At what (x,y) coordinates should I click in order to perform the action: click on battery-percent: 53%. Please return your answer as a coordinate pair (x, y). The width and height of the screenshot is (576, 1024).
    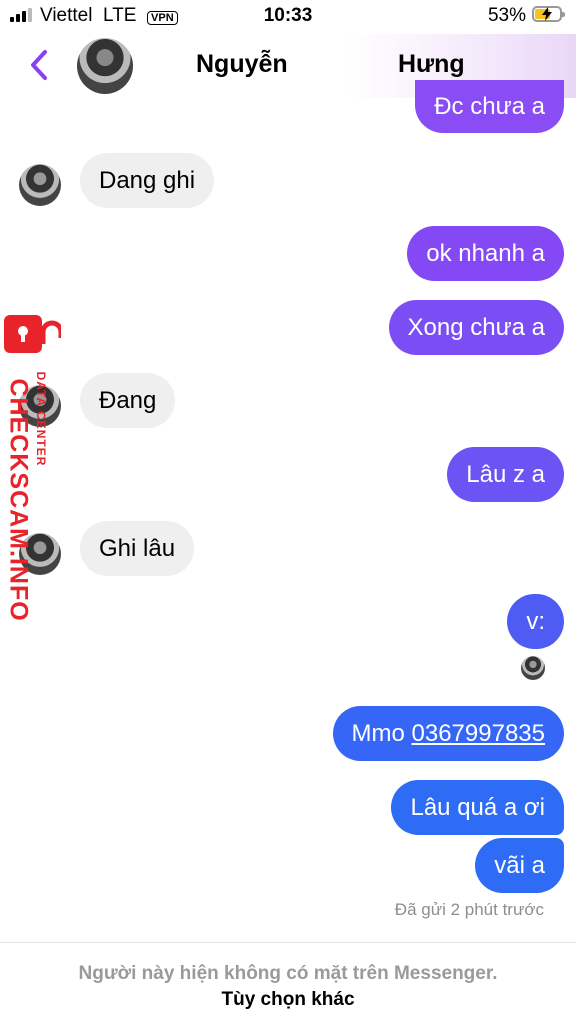
    Looking at the image, I should click on (506, 15).